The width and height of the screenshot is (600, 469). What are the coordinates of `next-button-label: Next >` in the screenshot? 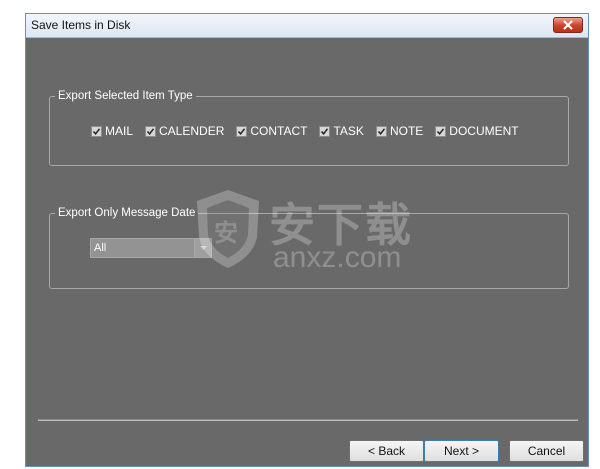 It's located at (461, 451).